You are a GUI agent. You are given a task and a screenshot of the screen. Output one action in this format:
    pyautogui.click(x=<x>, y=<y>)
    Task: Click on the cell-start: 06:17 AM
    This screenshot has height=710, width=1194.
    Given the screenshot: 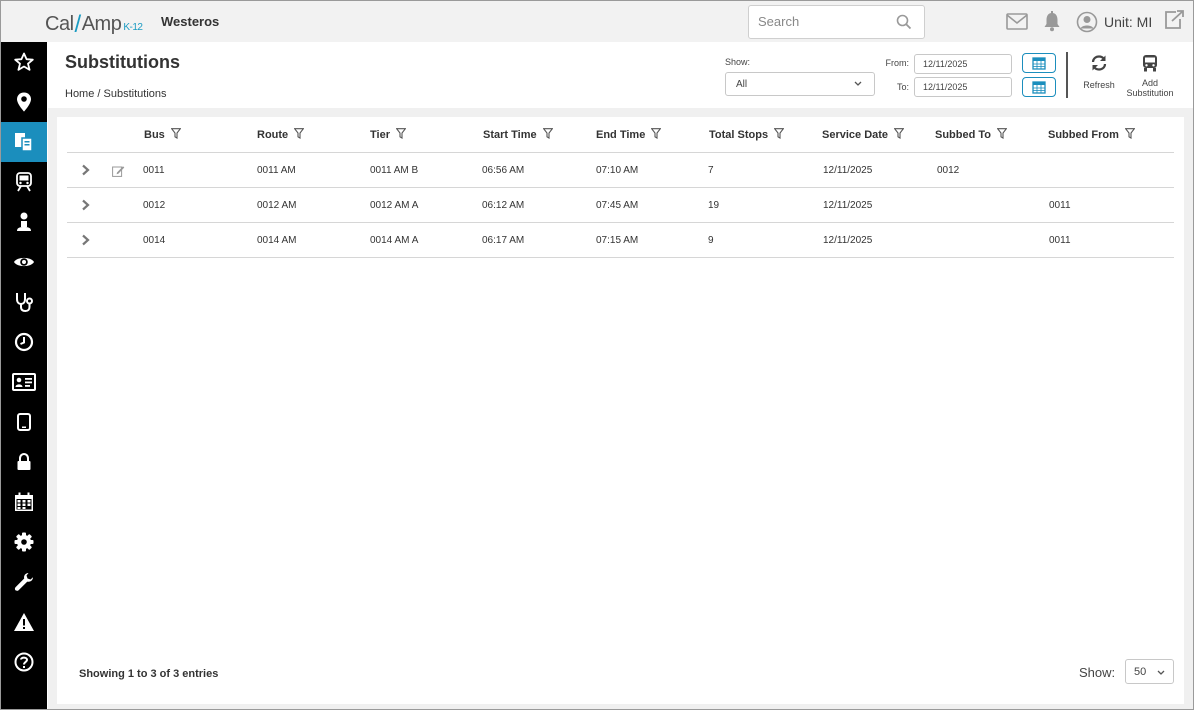 What is the action you would take?
    pyautogui.click(x=503, y=240)
    